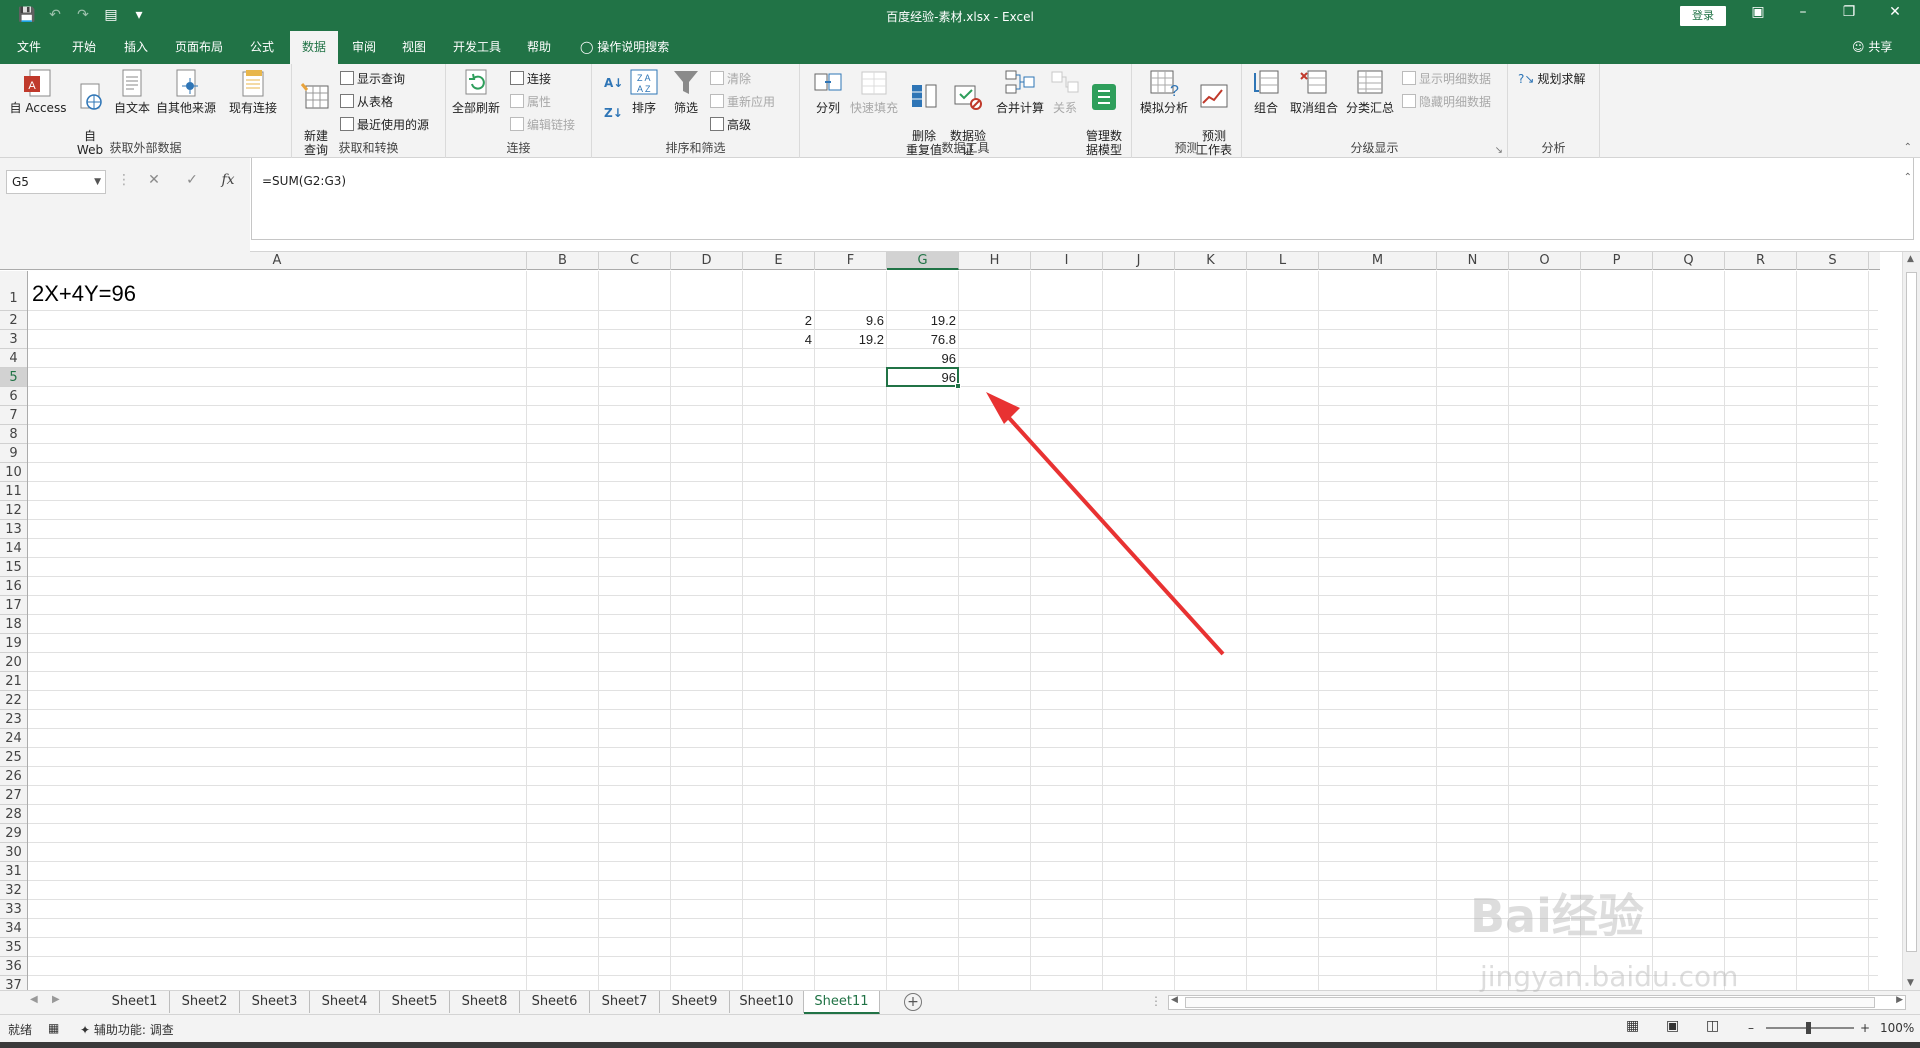 The image size is (1920, 1048). What do you see at coordinates (625, 1002) in the screenshot?
I see `sheet-tab-sheet7: Sheet7` at bounding box center [625, 1002].